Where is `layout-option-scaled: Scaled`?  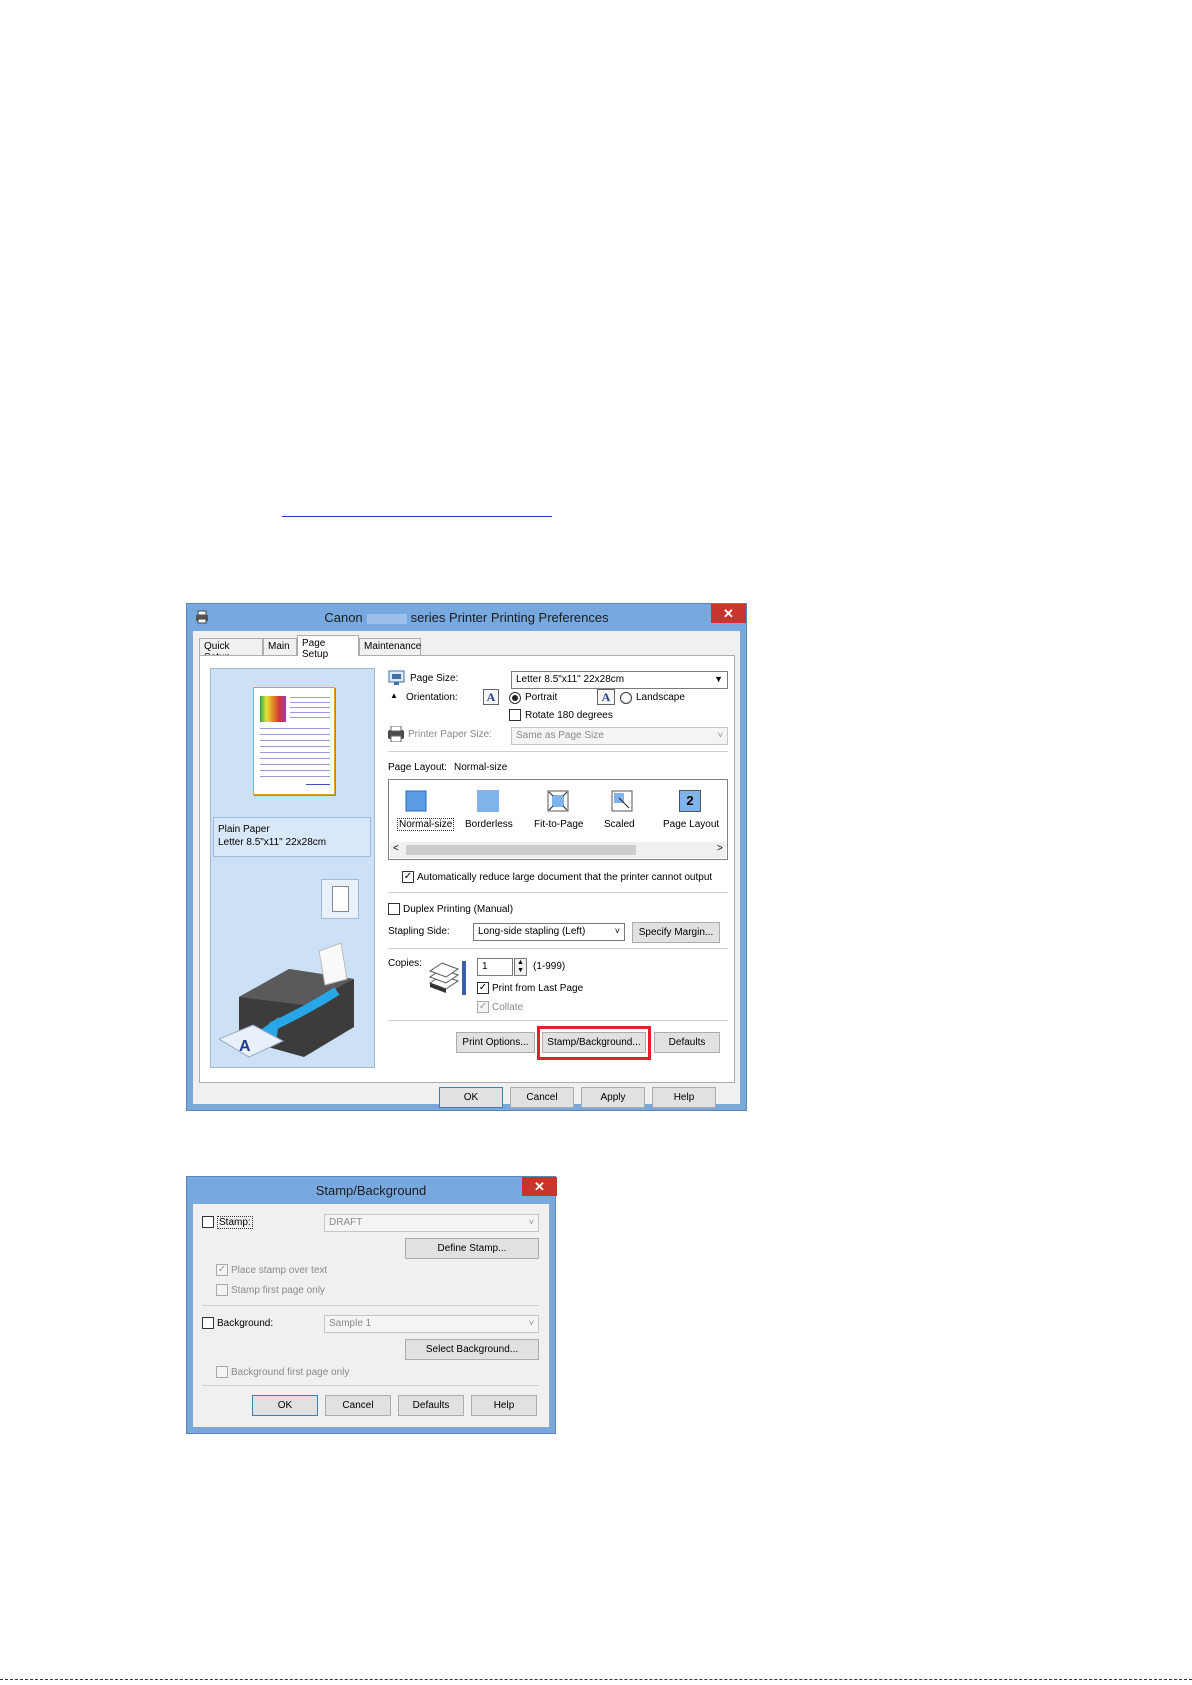 layout-option-scaled: Scaled is located at coordinates (619, 824).